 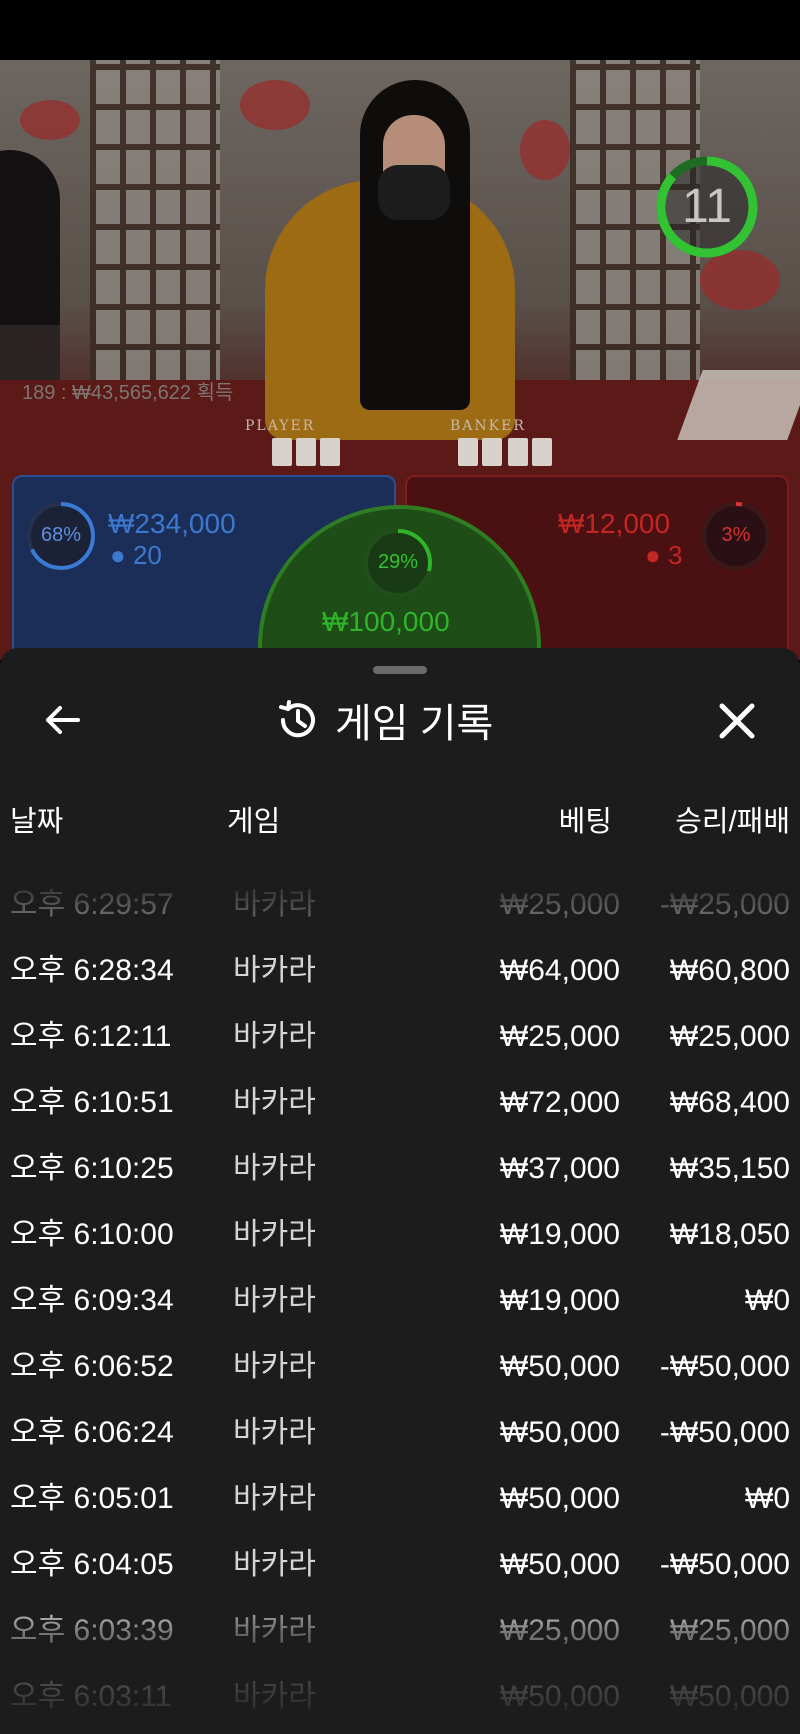 I want to click on history-row-result: ₩50,000, so click(x=729, y=1696).